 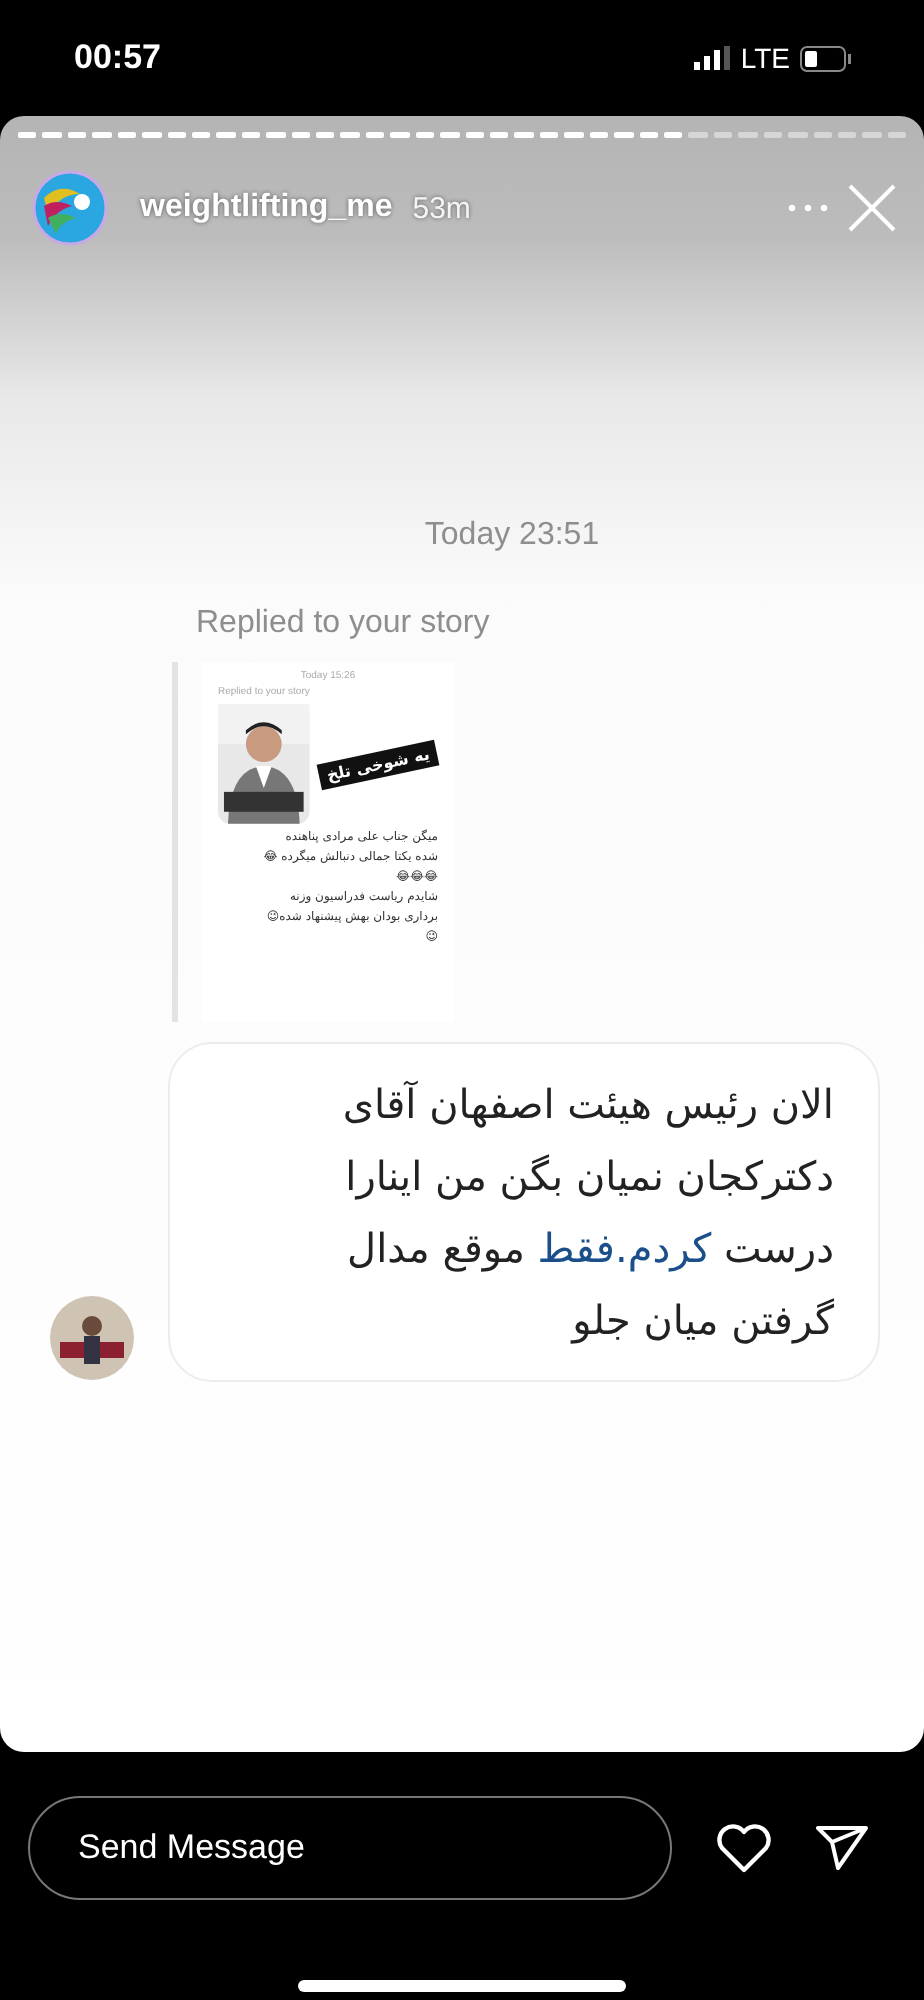 What do you see at coordinates (350, 1848) in the screenshot?
I see `message-field: Send Message` at bounding box center [350, 1848].